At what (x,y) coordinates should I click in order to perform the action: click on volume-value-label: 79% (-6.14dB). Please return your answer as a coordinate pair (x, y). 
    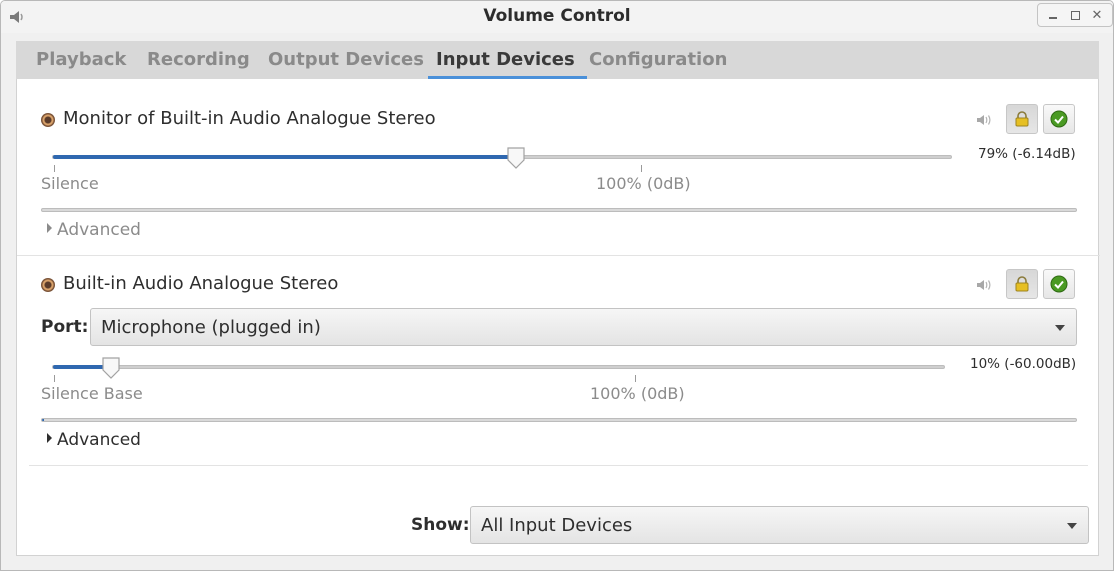
    Looking at the image, I should click on (1027, 154).